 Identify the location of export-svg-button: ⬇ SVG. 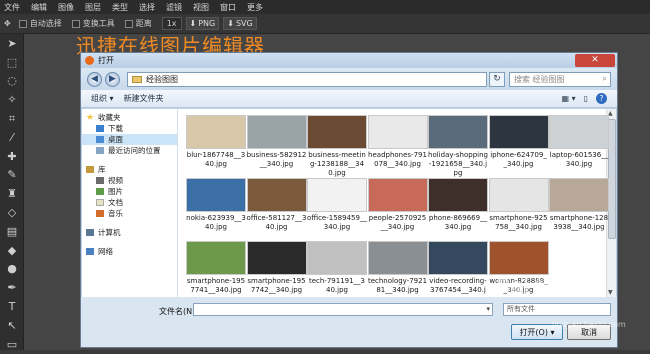
(240, 23).